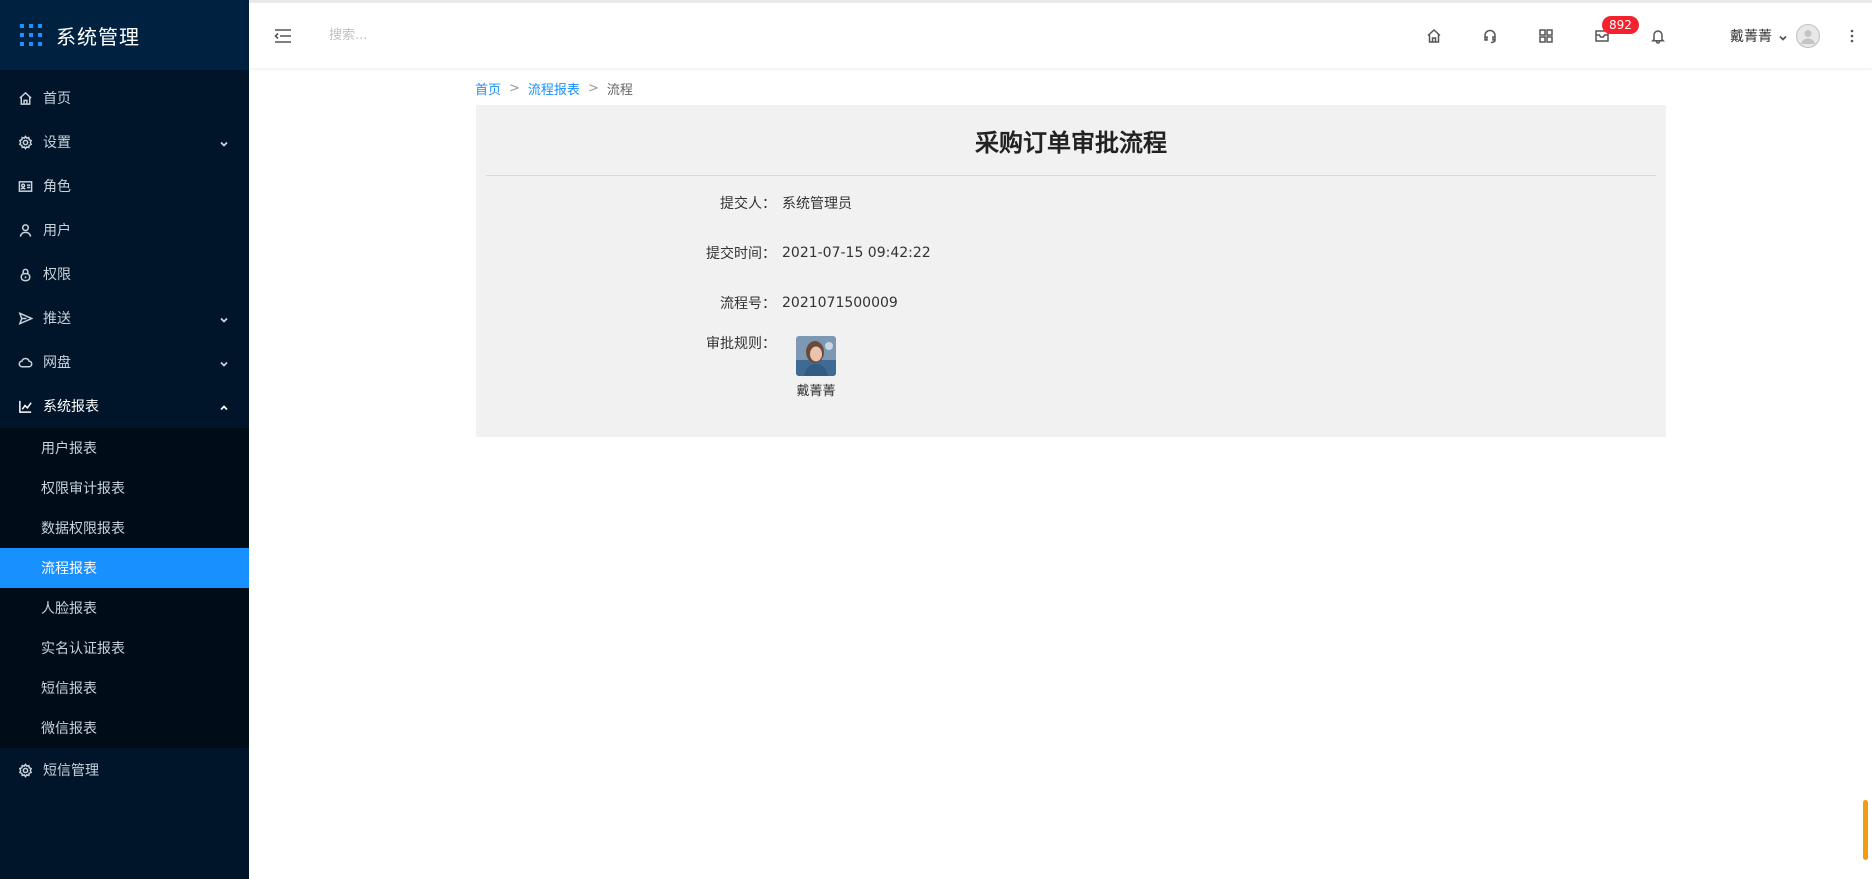 This screenshot has height=879, width=1872. What do you see at coordinates (25, 230) in the screenshot?
I see `user-icon` at bounding box center [25, 230].